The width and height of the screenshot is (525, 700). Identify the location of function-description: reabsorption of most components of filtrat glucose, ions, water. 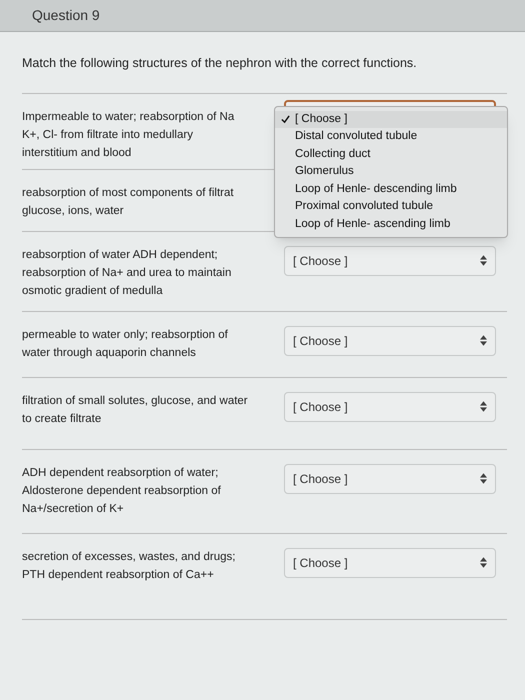
(128, 202).